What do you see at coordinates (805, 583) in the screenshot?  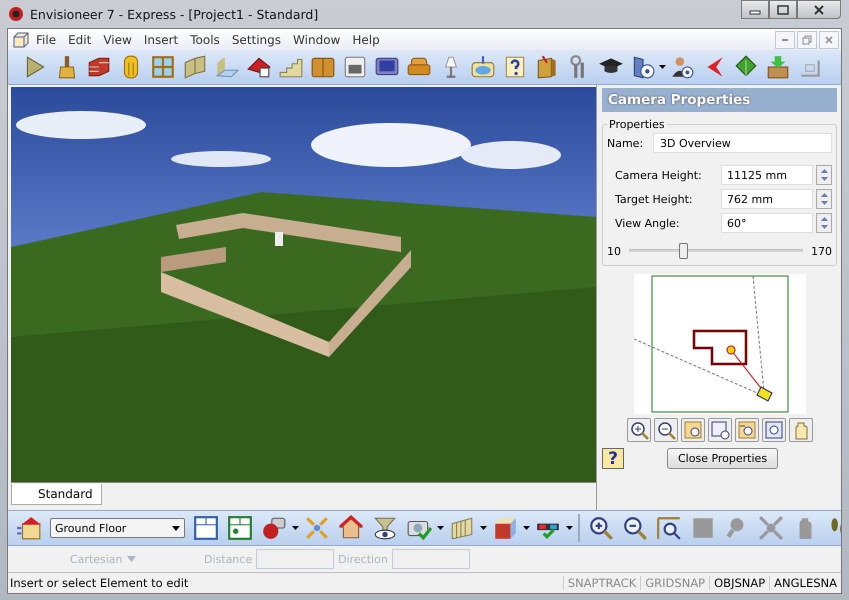 I see `status-toggle: ANGLESNA` at bounding box center [805, 583].